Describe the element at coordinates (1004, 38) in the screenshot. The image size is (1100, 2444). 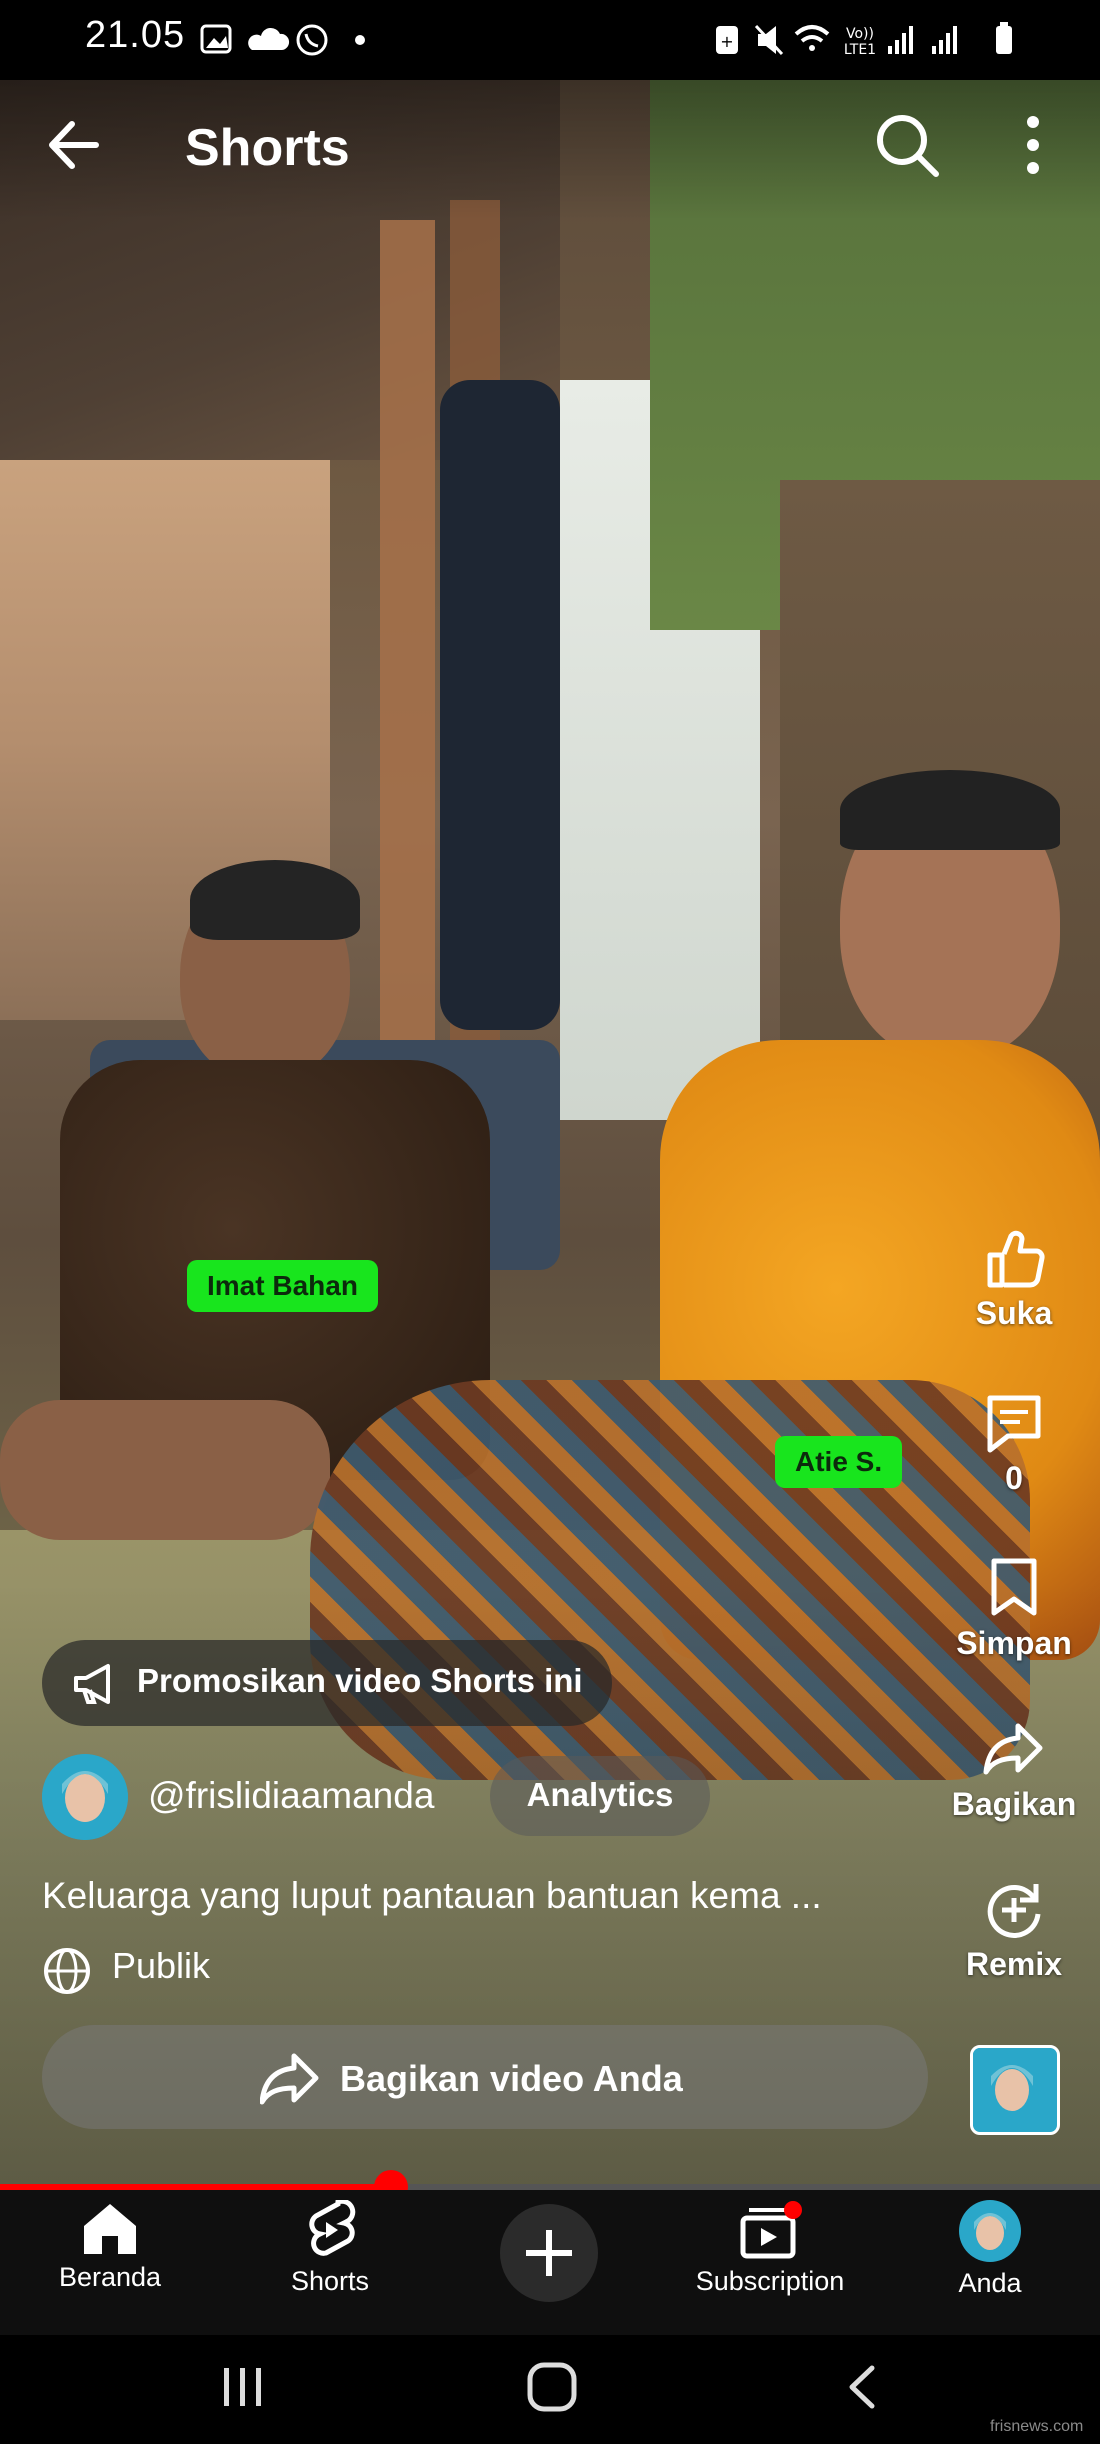
I see `battery-icon` at that location.